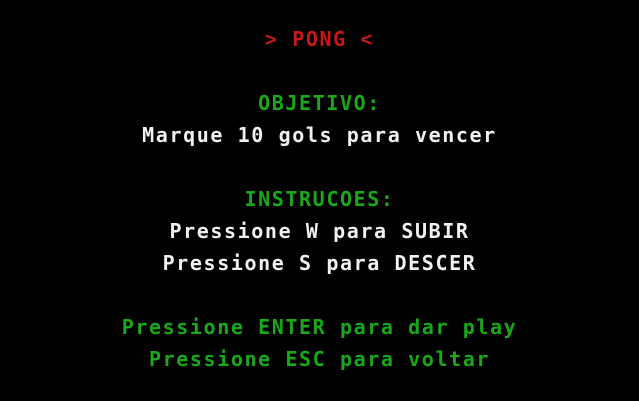 This screenshot has width=639, height=401. Describe the element at coordinates (319, 135) in the screenshot. I see `objective-text: Marque 10 gols para vencer` at that location.